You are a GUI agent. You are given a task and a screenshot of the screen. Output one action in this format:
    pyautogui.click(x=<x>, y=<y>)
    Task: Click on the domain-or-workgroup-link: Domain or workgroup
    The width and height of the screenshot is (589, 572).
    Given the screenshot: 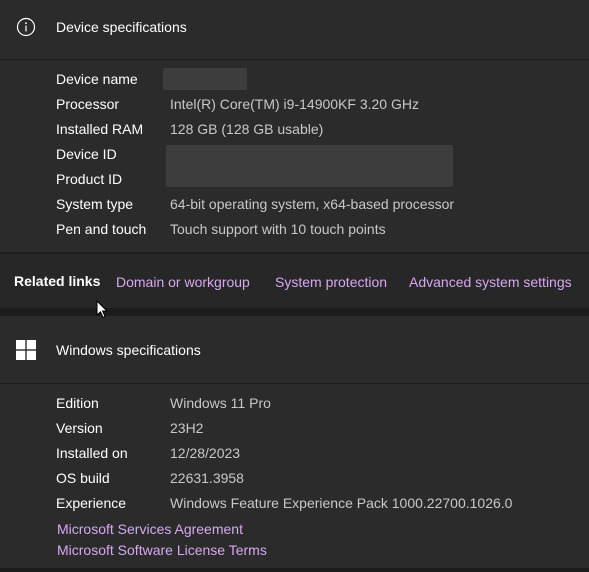 What is the action you would take?
    pyautogui.click(x=183, y=282)
    